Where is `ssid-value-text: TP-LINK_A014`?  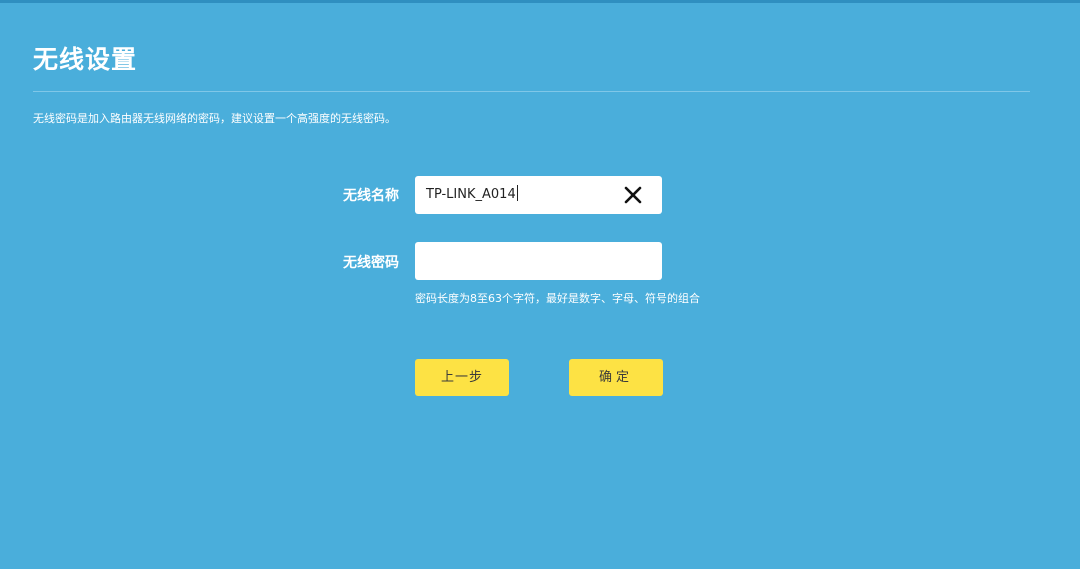
ssid-value-text: TP-LINK_A014 is located at coordinates (471, 194).